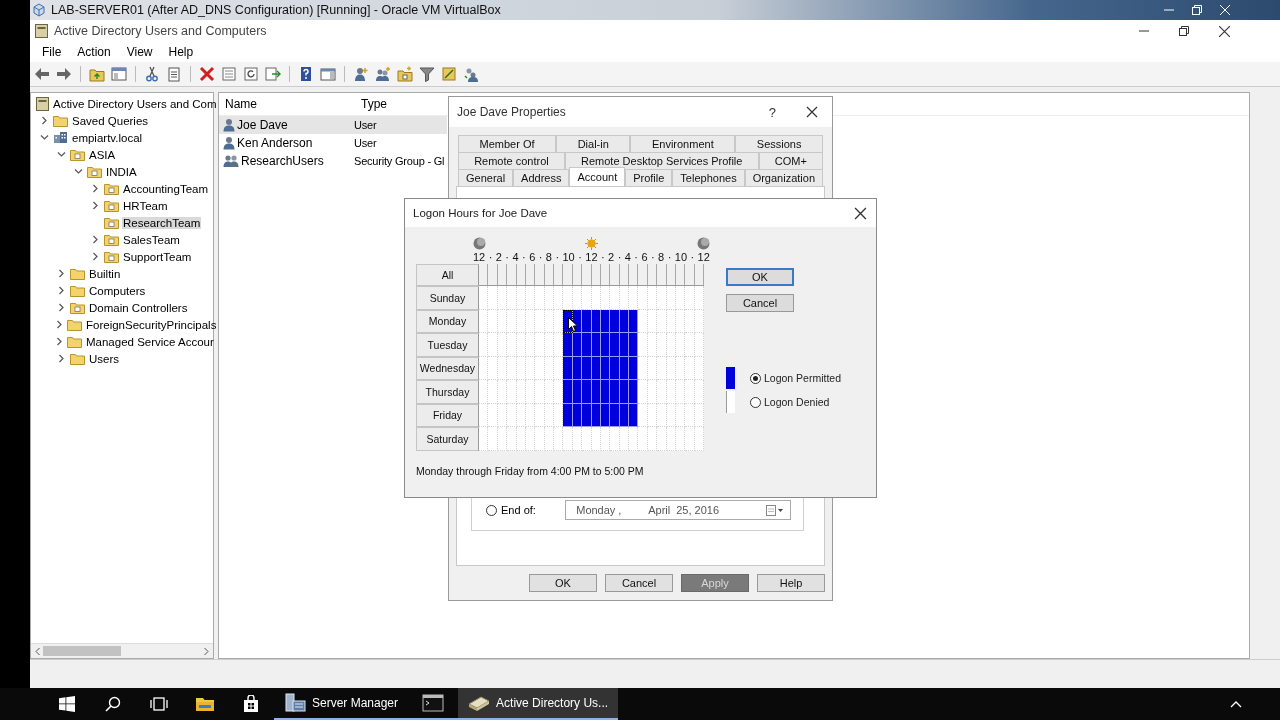  Describe the element at coordinates (447, 298) in the screenshot. I see `day-button: Sunday` at that location.